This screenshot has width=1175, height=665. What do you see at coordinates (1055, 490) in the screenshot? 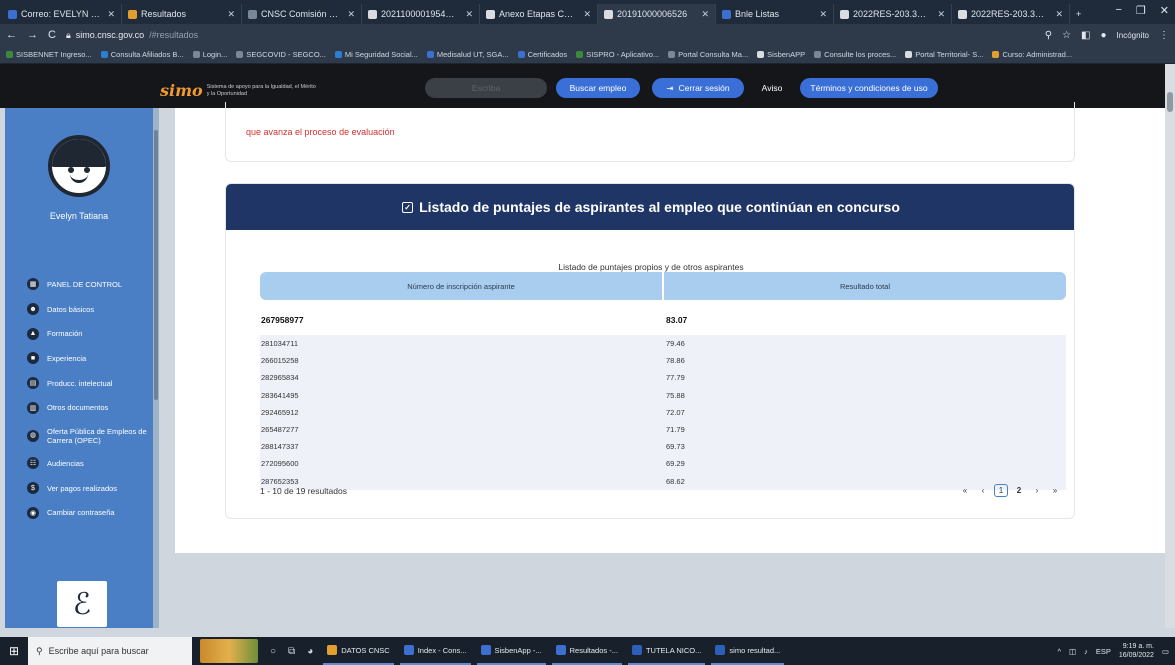
I see `last-page-button: »` at bounding box center [1055, 490].